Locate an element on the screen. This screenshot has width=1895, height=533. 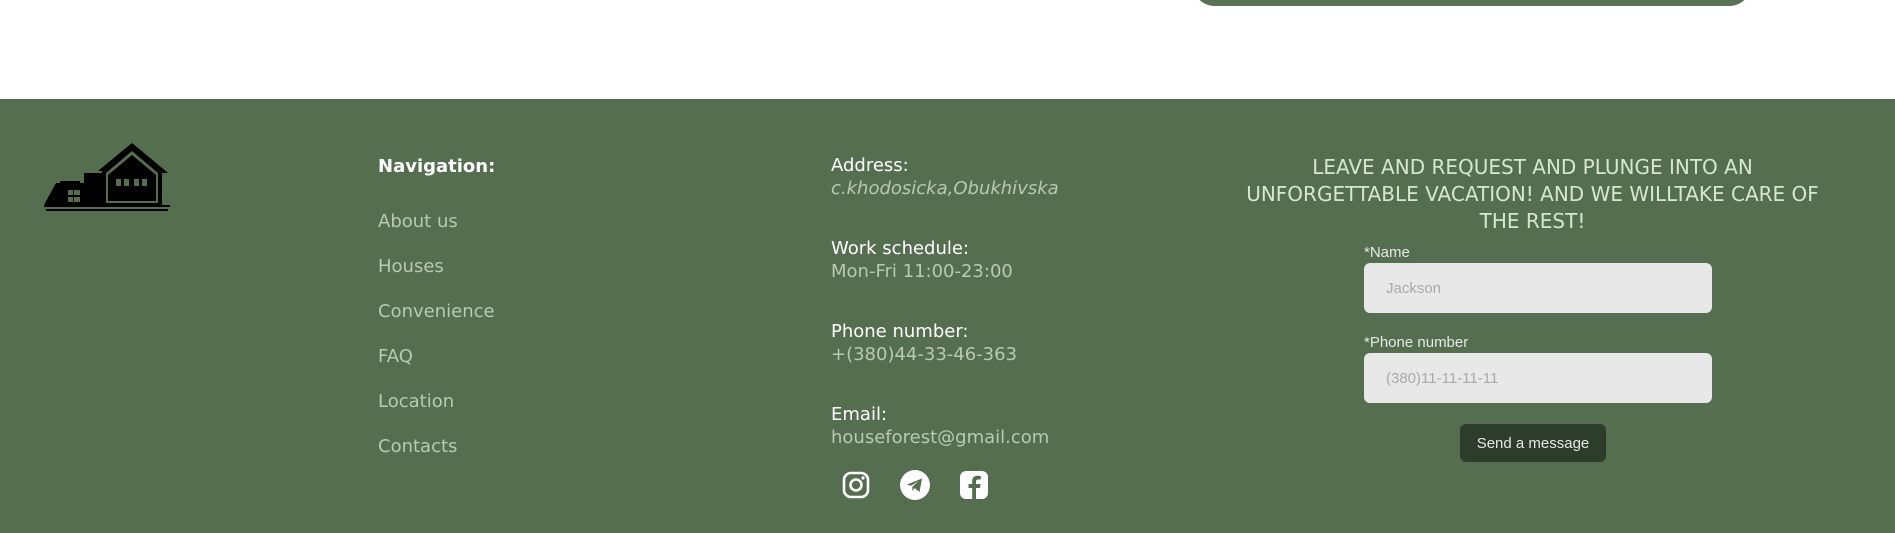
phone-field-label: *Phone number is located at coordinates (1416, 342).